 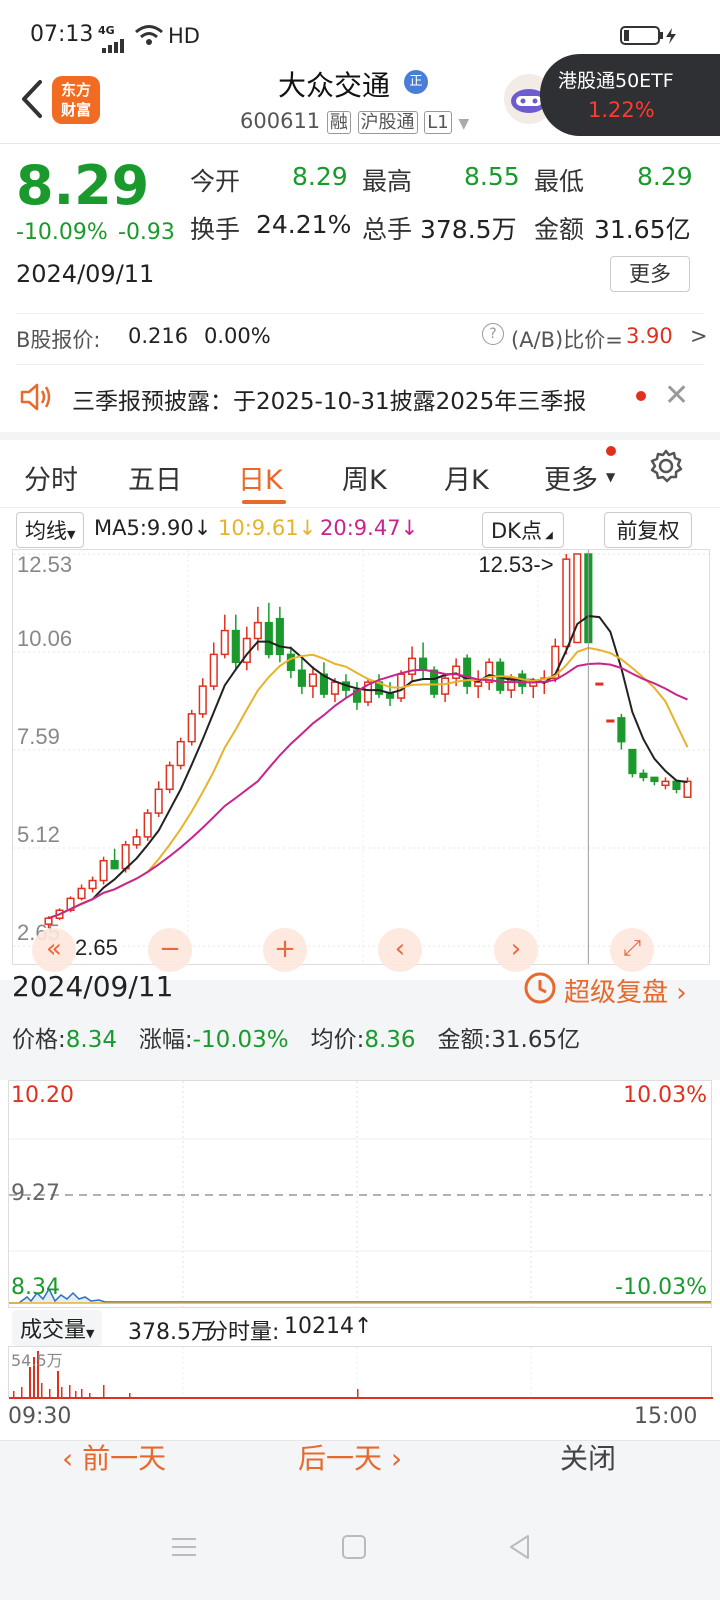 What do you see at coordinates (641, 396) in the screenshot?
I see `unread-dot` at bounding box center [641, 396].